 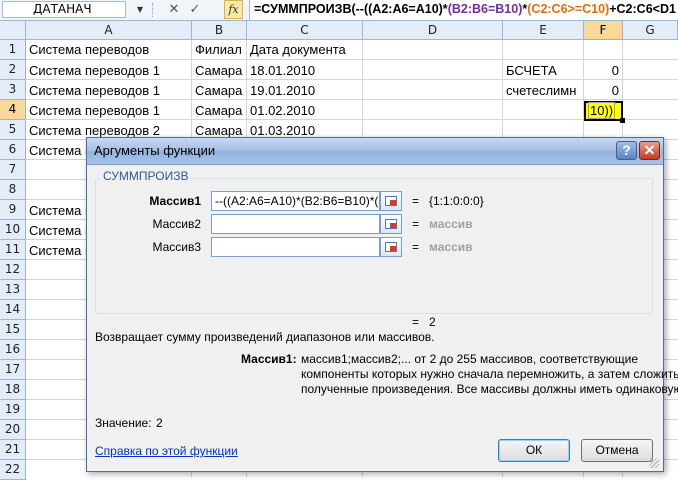 I want to click on arg1-result: {1:1:0:0:0}, so click(x=456, y=201).